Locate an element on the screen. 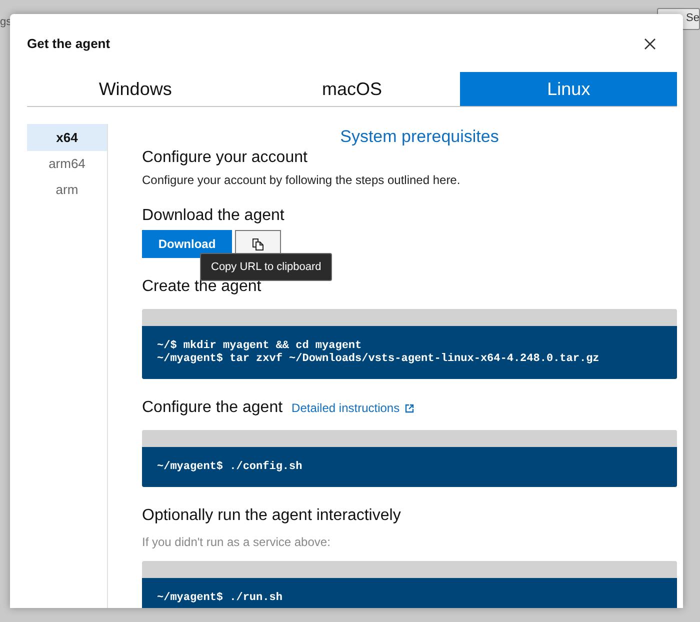 The width and height of the screenshot is (700, 622). architecture-item: x64 is located at coordinates (67, 137).